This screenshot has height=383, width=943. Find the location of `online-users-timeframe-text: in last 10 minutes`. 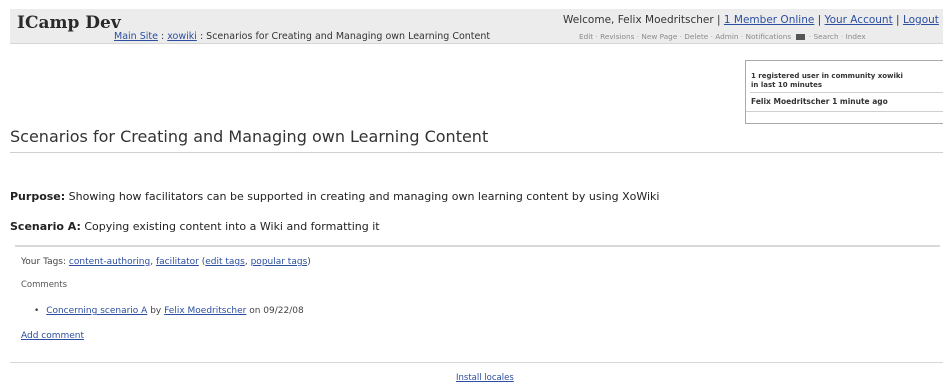

online-users-timeframe-text: in last 10 minutes is located at coordinates (786, 85).